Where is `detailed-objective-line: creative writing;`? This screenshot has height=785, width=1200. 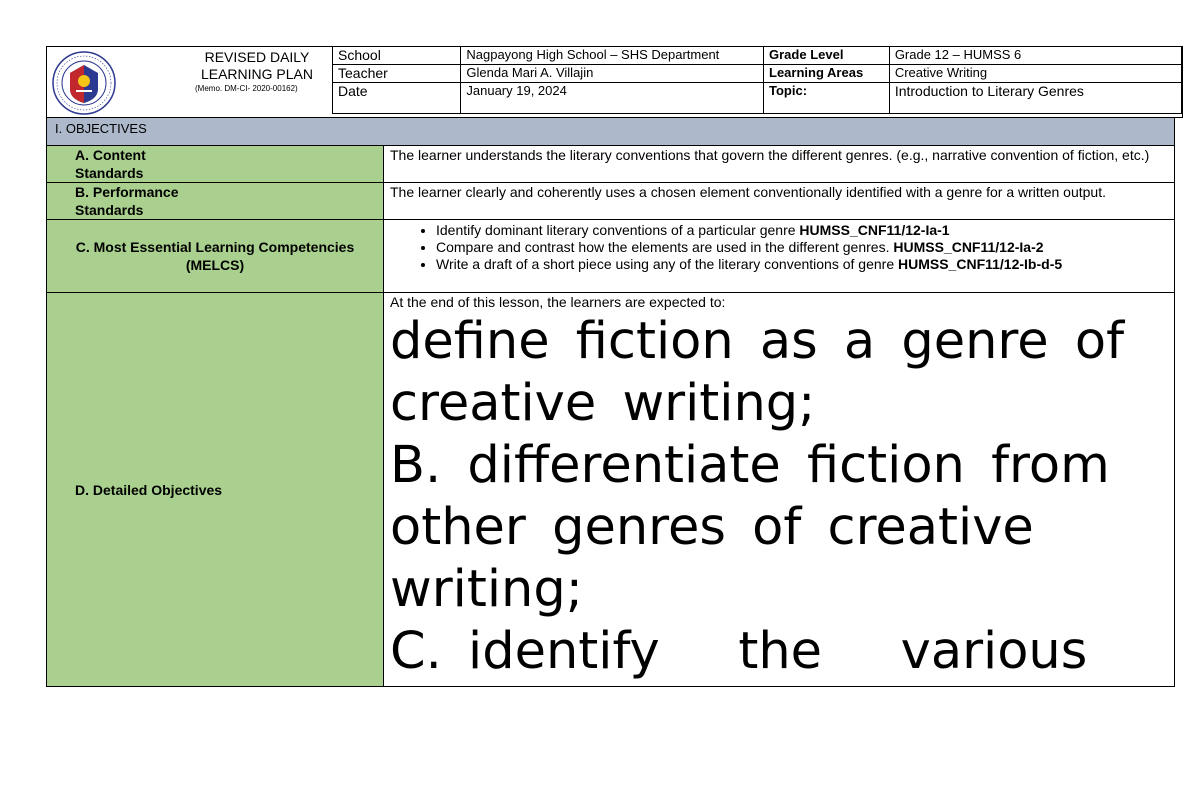
detailed-objective-line: creative writing; is located at coordinates (603, 403).